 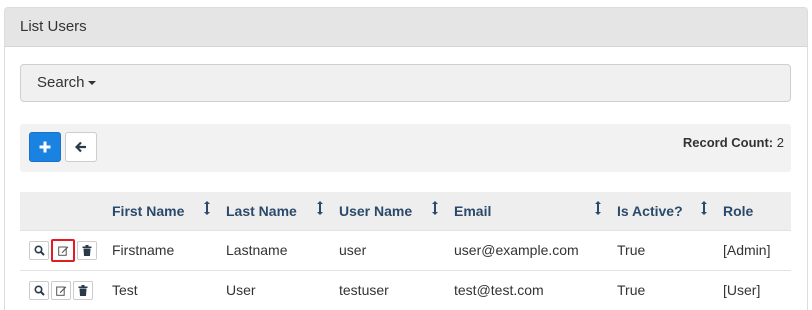 I want to click on toolbar: Record Count: 2, so click(x=405, y=148).